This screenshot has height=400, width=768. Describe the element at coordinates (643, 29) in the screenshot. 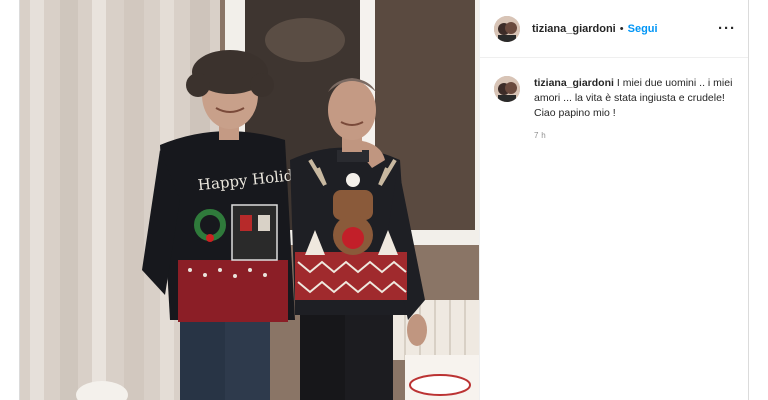

I see `follow-button: Segui` at that location.